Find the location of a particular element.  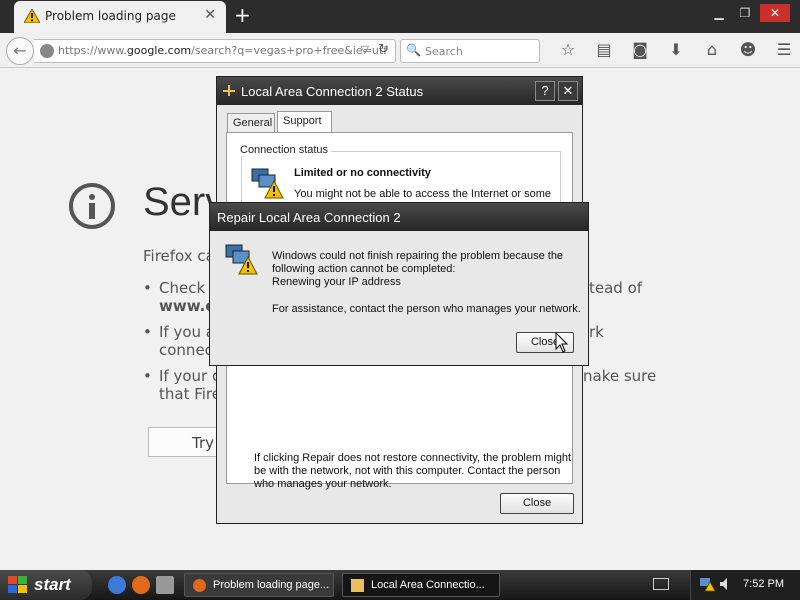

message-line: following action cannot be completed: is located at coordinates (364, 269).